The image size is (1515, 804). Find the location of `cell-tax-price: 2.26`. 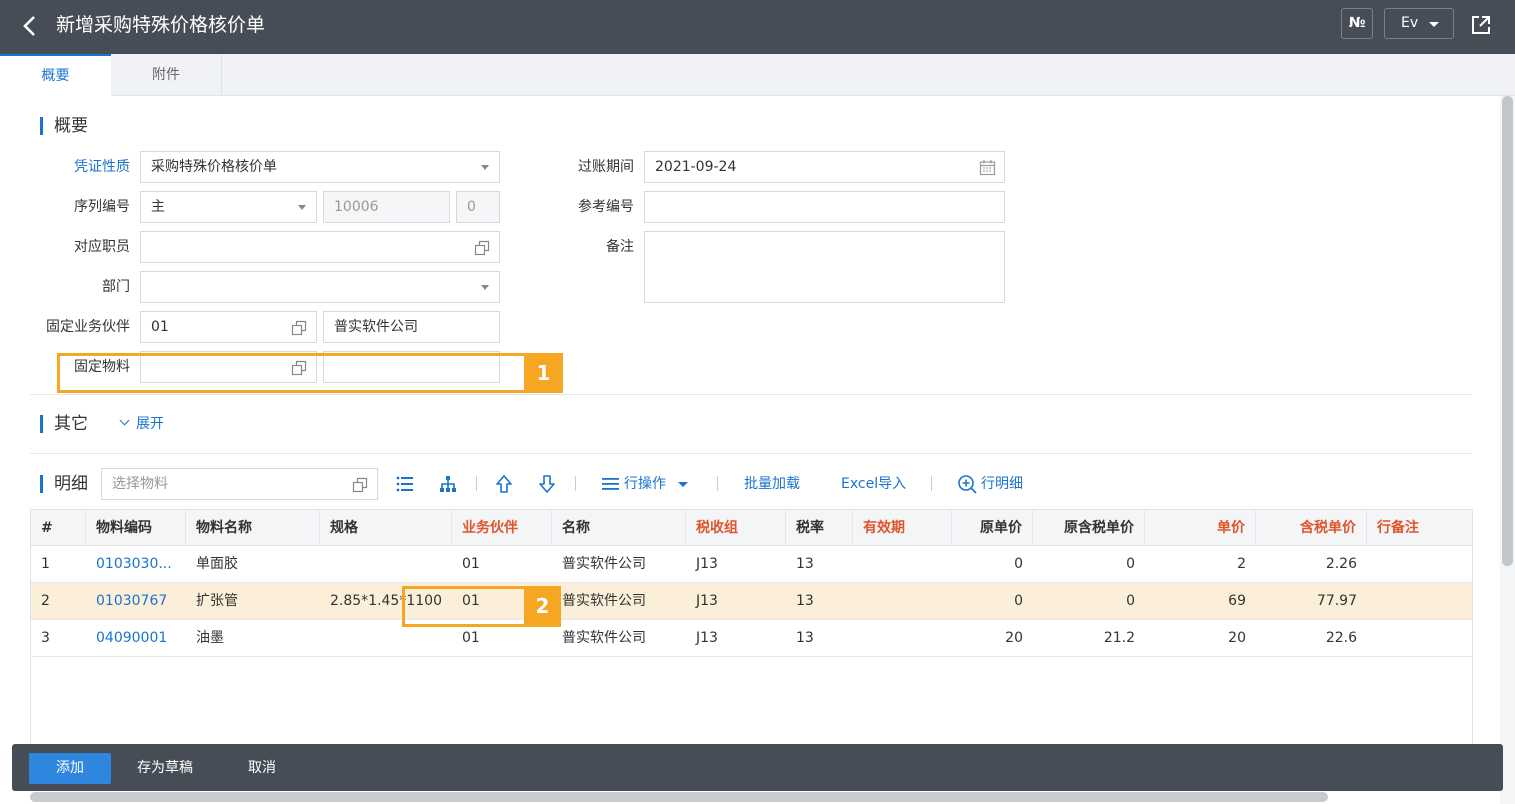

cell-tax-price: 2.26 is located at coordinates (1341, 564).